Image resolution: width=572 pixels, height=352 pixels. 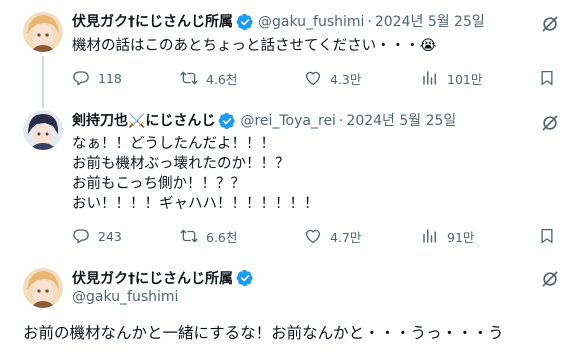 I want to click on views-button: 101만, so click(x=451, y=78).